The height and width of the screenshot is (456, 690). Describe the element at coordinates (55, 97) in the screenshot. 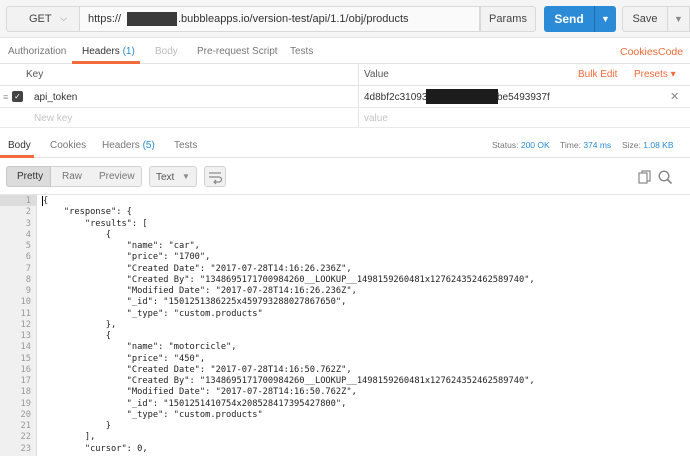

I see `header-key-input: api_token` at that location.